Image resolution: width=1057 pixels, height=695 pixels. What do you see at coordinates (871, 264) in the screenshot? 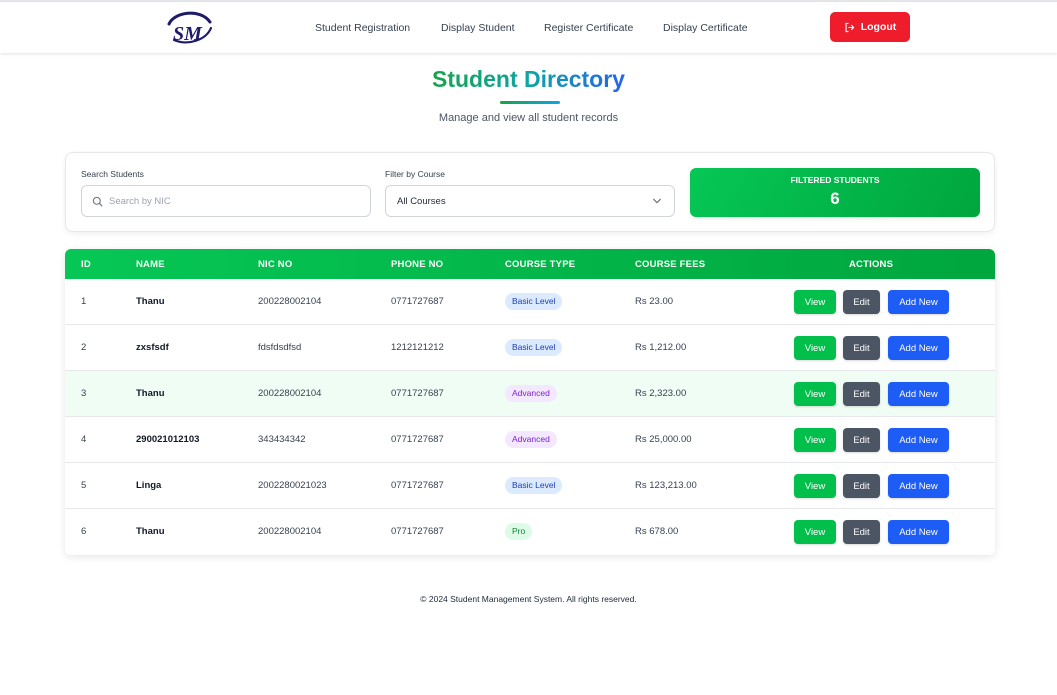
I see `column-header-actions: ACTIONS` at bounding box center [871, 264].